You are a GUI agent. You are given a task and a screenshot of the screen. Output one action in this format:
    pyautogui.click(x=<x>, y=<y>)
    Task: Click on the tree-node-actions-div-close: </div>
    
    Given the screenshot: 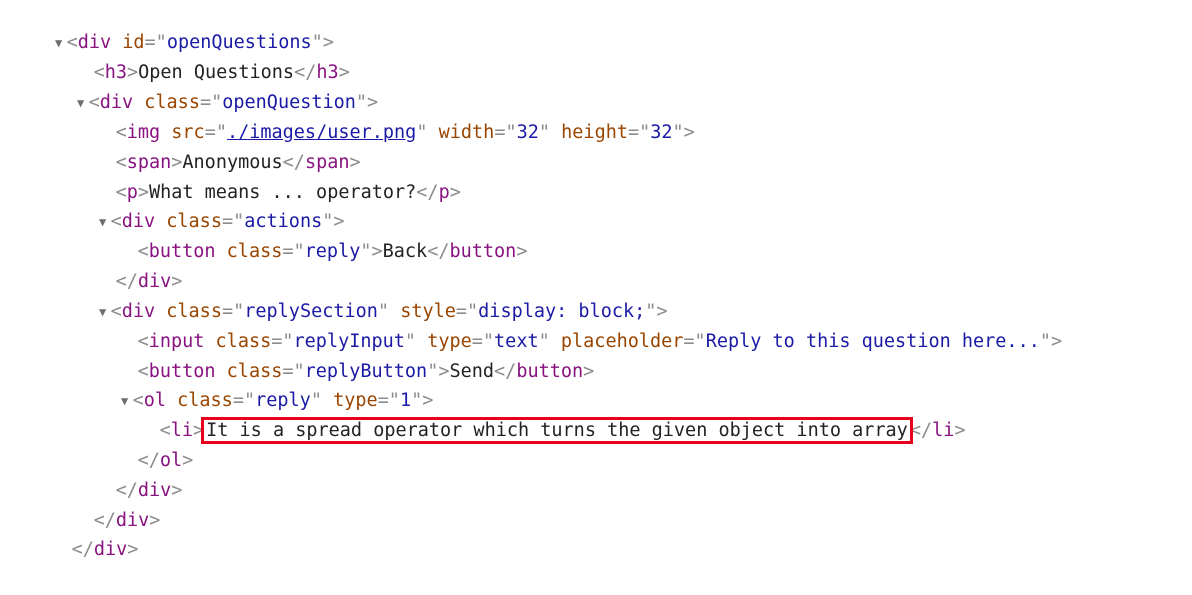 What is the action you would take?
    pyautogui.click(x=127, y=264)
    